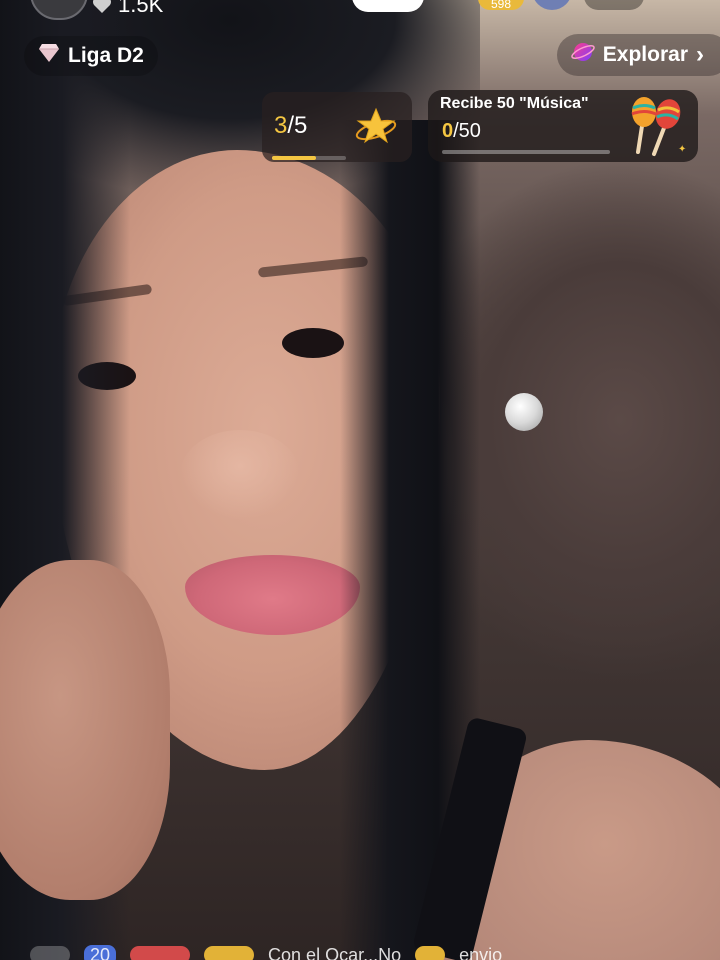 The height and width of the screenshot is (960, 720). Describe the element at coordinates (376, 128) in the screenshot. I see `star-icon` at that location.